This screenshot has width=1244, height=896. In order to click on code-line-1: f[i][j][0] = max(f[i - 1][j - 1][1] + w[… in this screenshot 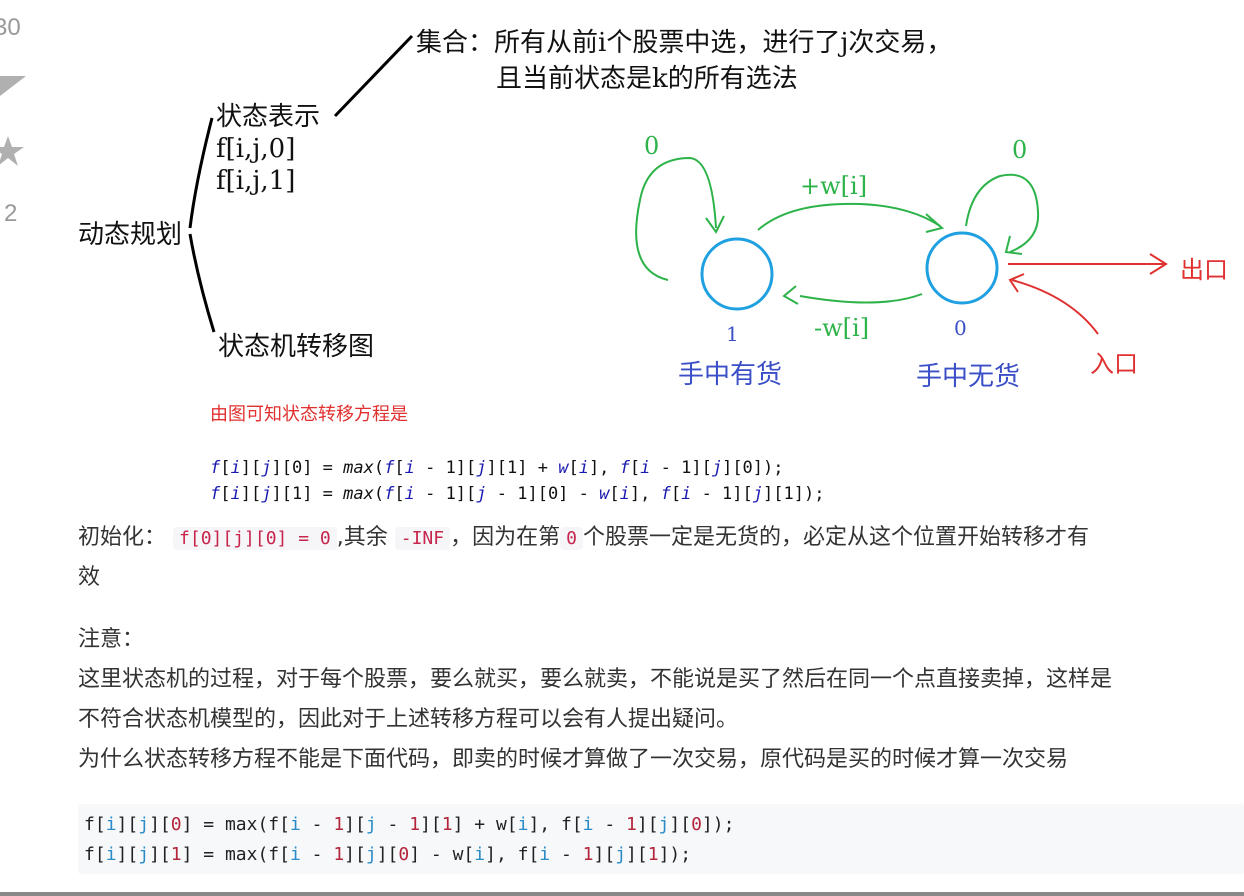, I will do `click(409, 824)`.